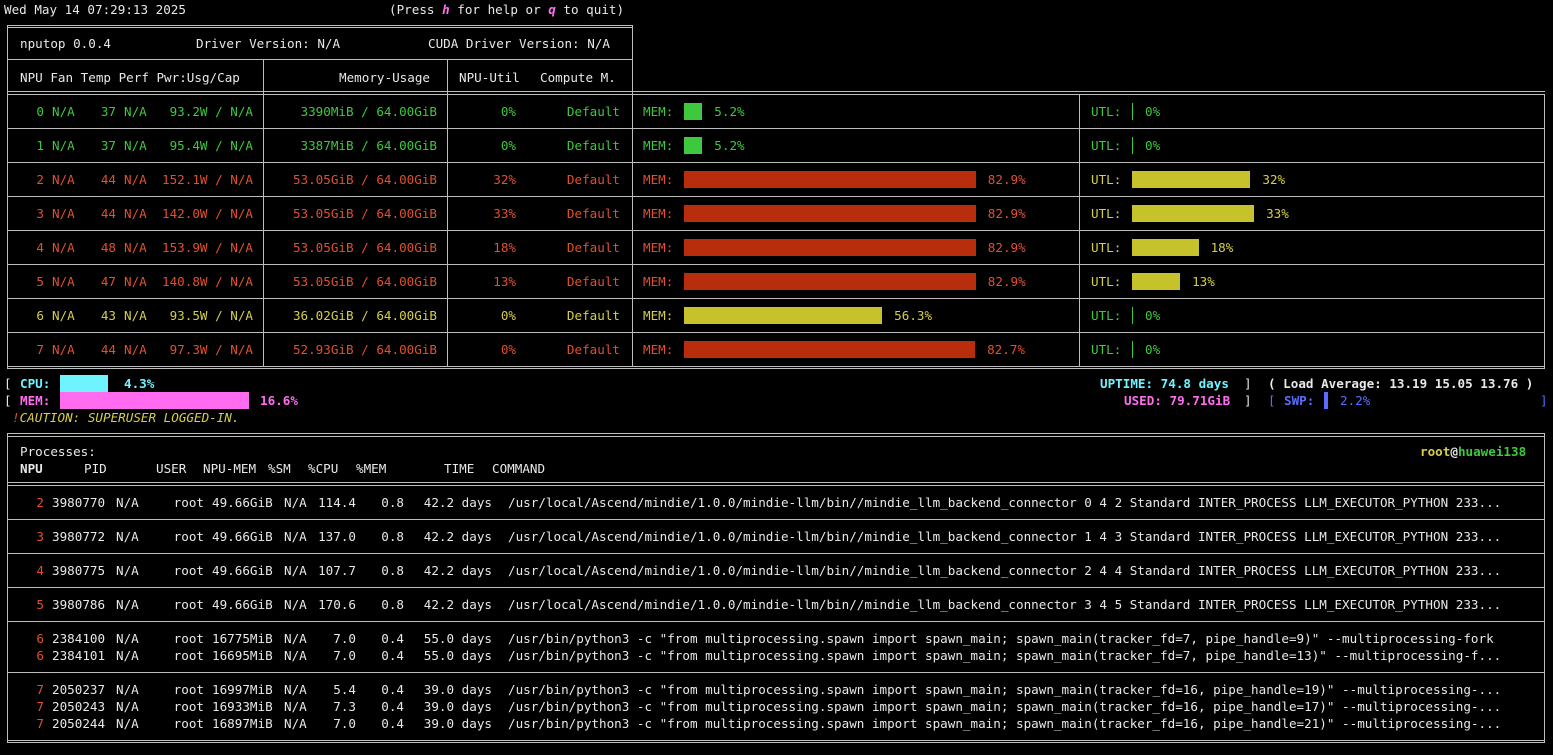 The height and width of the screenshot is (755, 1553). Describe the element at coordinates (171, 468) in the screenshot. I see `proc-col-user: USER` at that location.